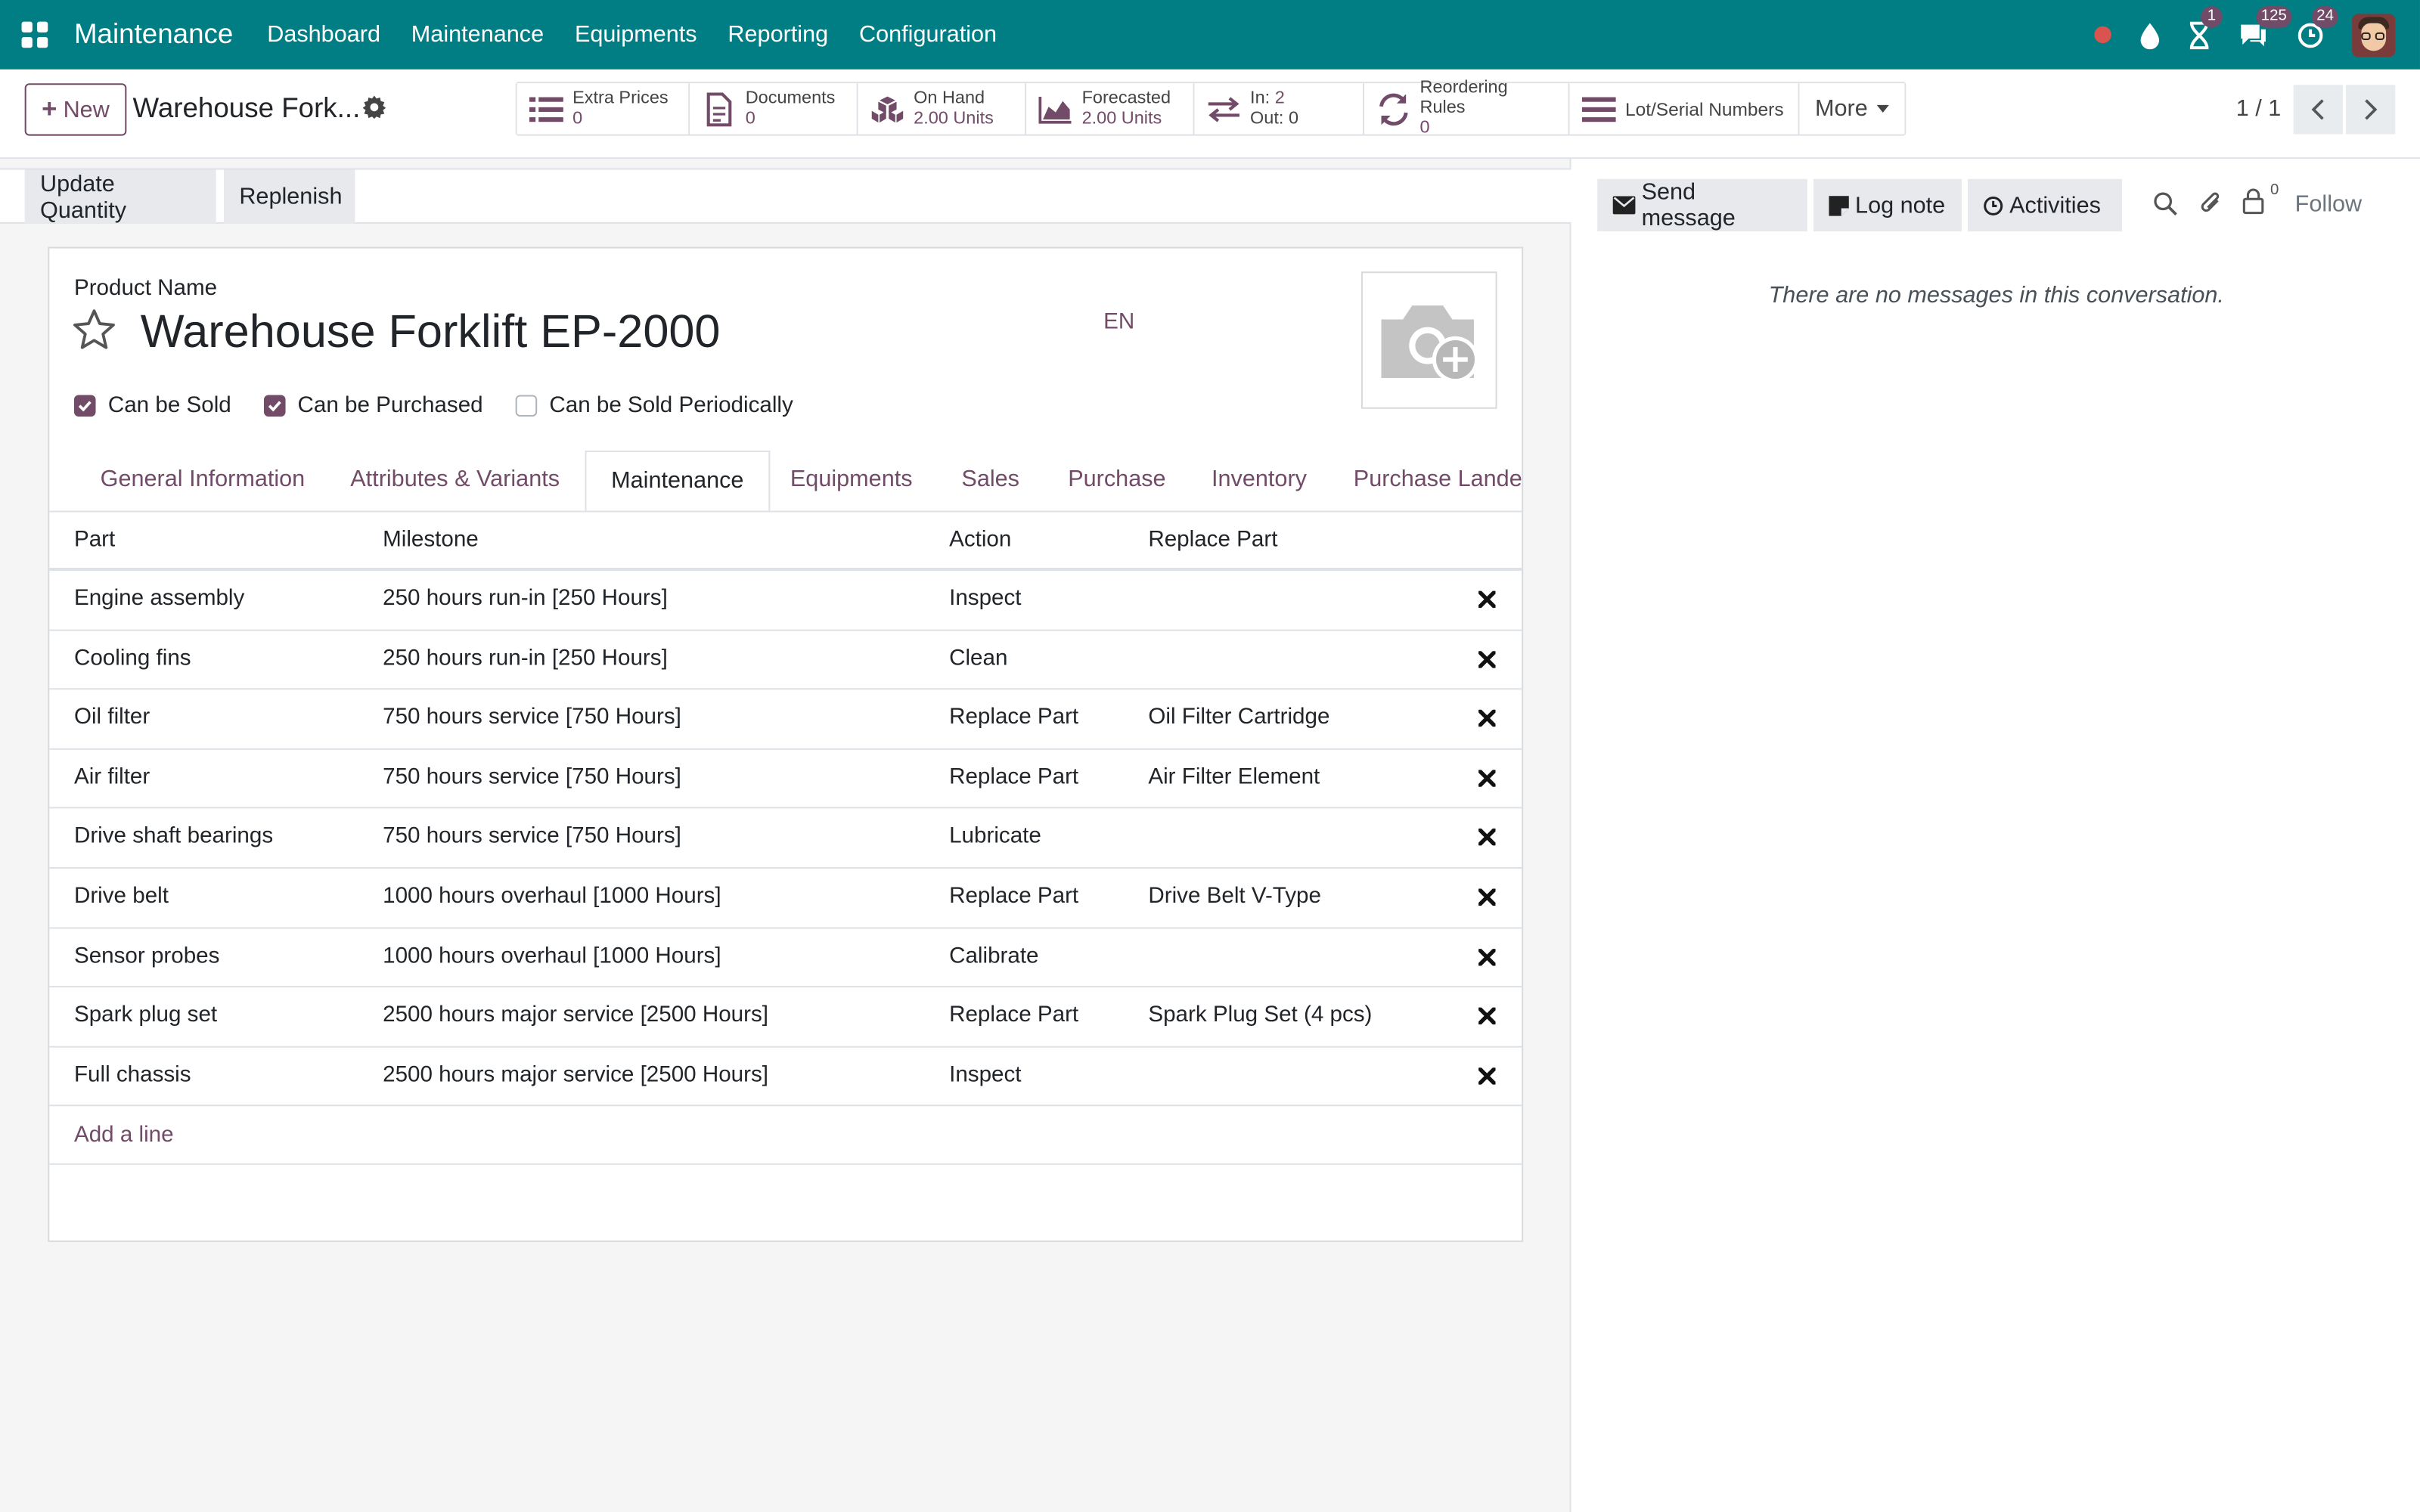 The width and height of the screenshot is (2420, 1512). What do you see at coordinates (152, 405) in the screenshot?
I see `can-be-sold-checkbox: Can be Sold` at bounding box center [152, 405].